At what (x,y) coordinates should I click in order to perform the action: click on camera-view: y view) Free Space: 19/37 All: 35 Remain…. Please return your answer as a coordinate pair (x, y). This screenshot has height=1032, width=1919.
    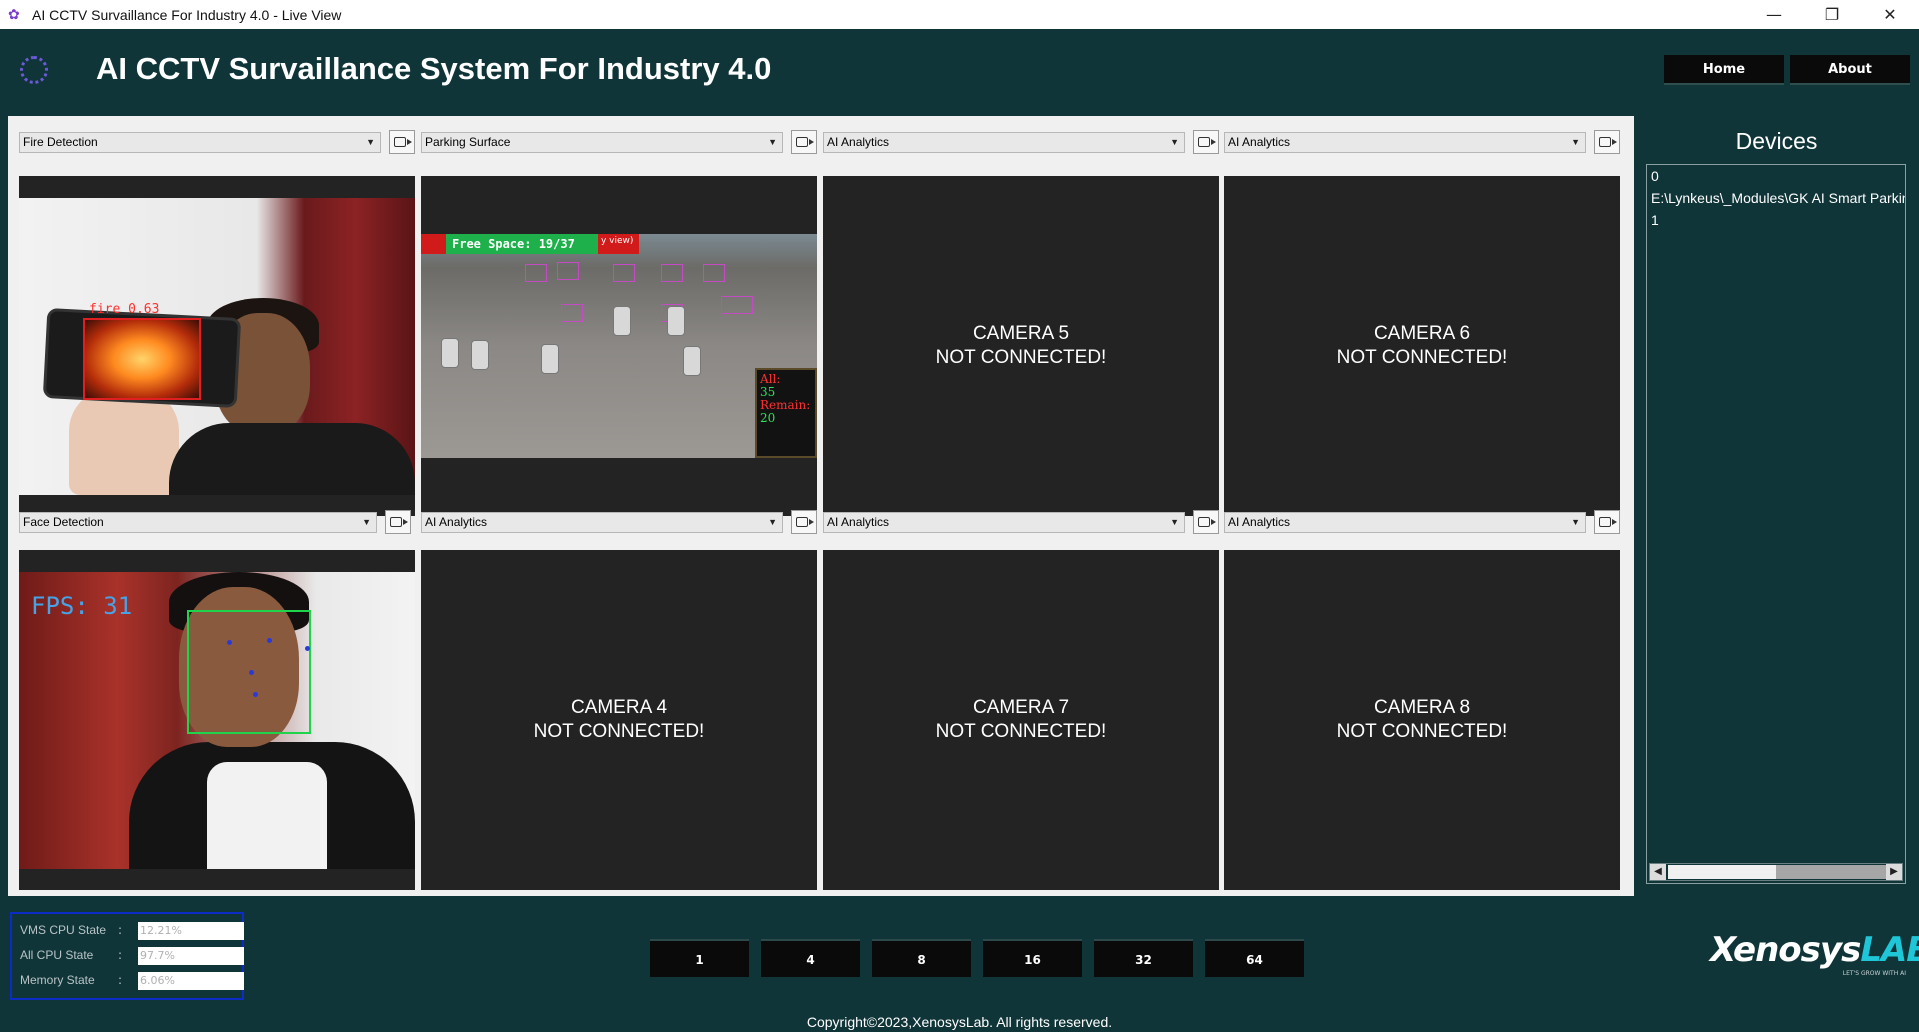
    Looking at the image, I should click on (619, 346).